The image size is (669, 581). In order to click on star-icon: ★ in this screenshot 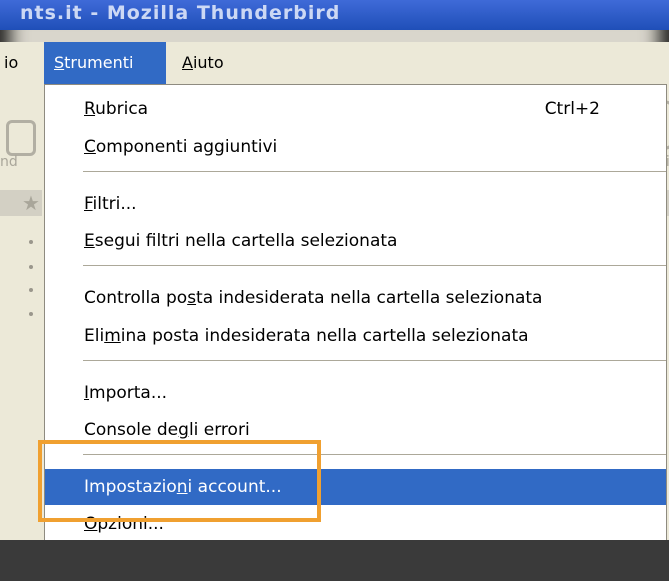, I will do `click(31, 203)`.